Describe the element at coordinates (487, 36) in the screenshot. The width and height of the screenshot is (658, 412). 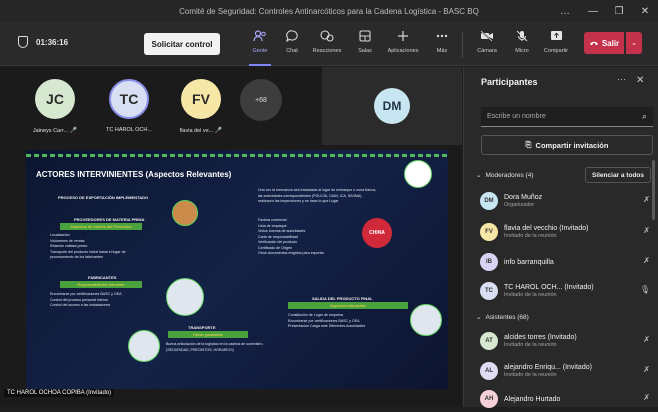
I see `camera-off-icon` at that location.